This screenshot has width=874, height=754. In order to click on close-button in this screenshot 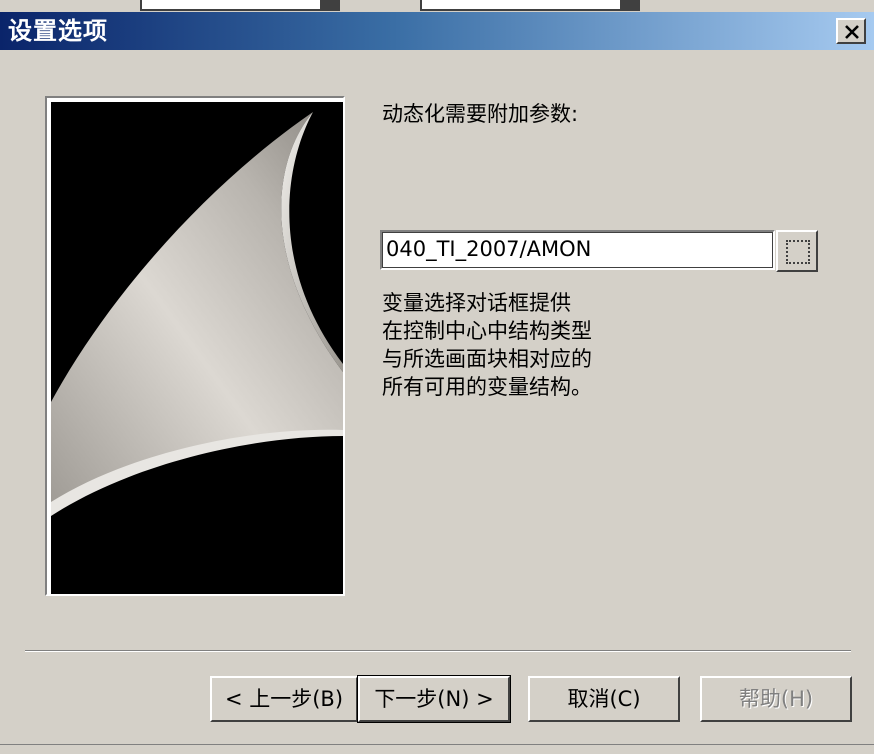, I will do `click(851, 31)`.